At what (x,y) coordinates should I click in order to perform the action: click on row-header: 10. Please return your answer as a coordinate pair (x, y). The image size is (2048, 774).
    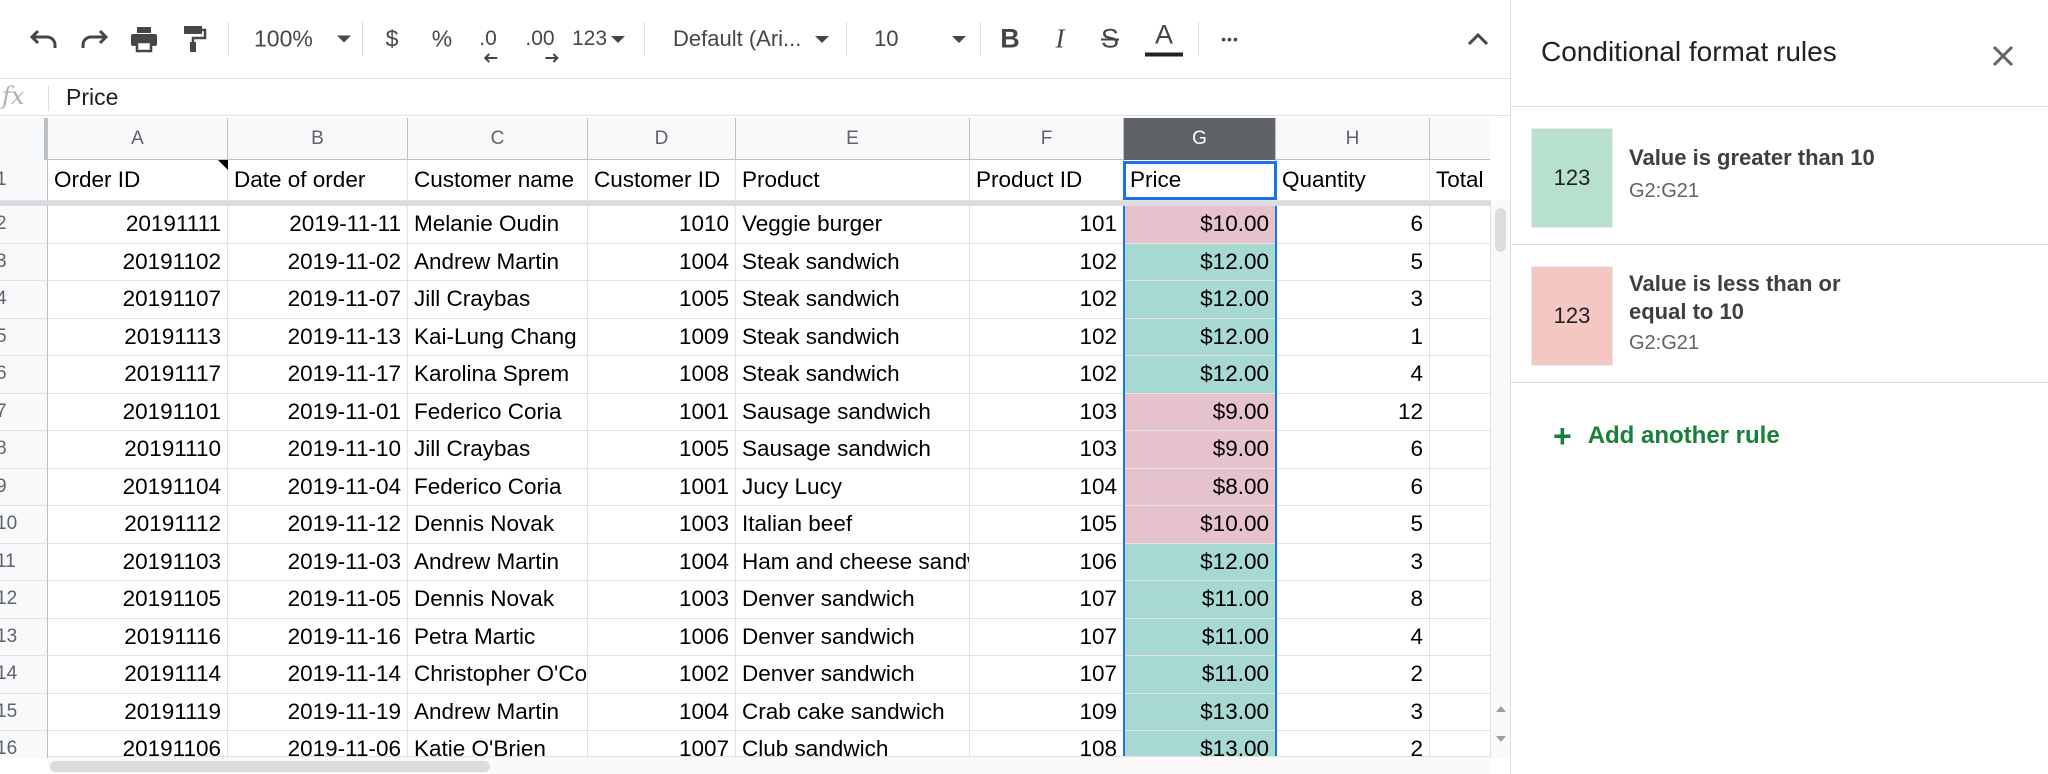
    Looking at the image, I should click on (24, 525).